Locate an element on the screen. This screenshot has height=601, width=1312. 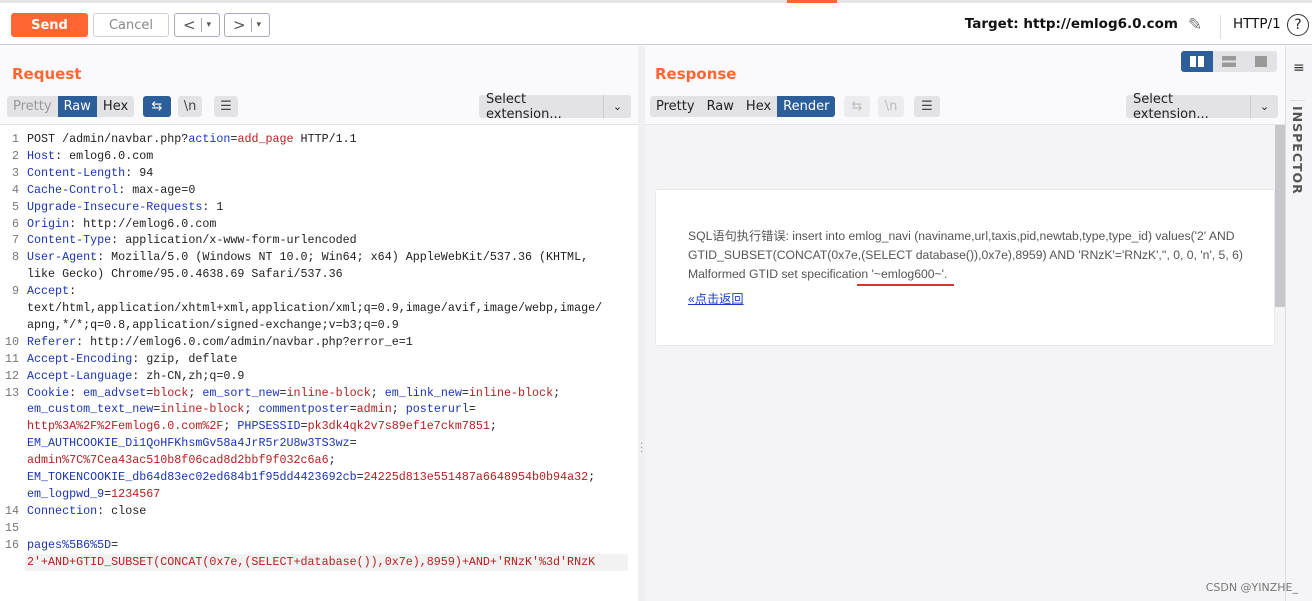
layout-switcher is located at coordinates (1229, 61).